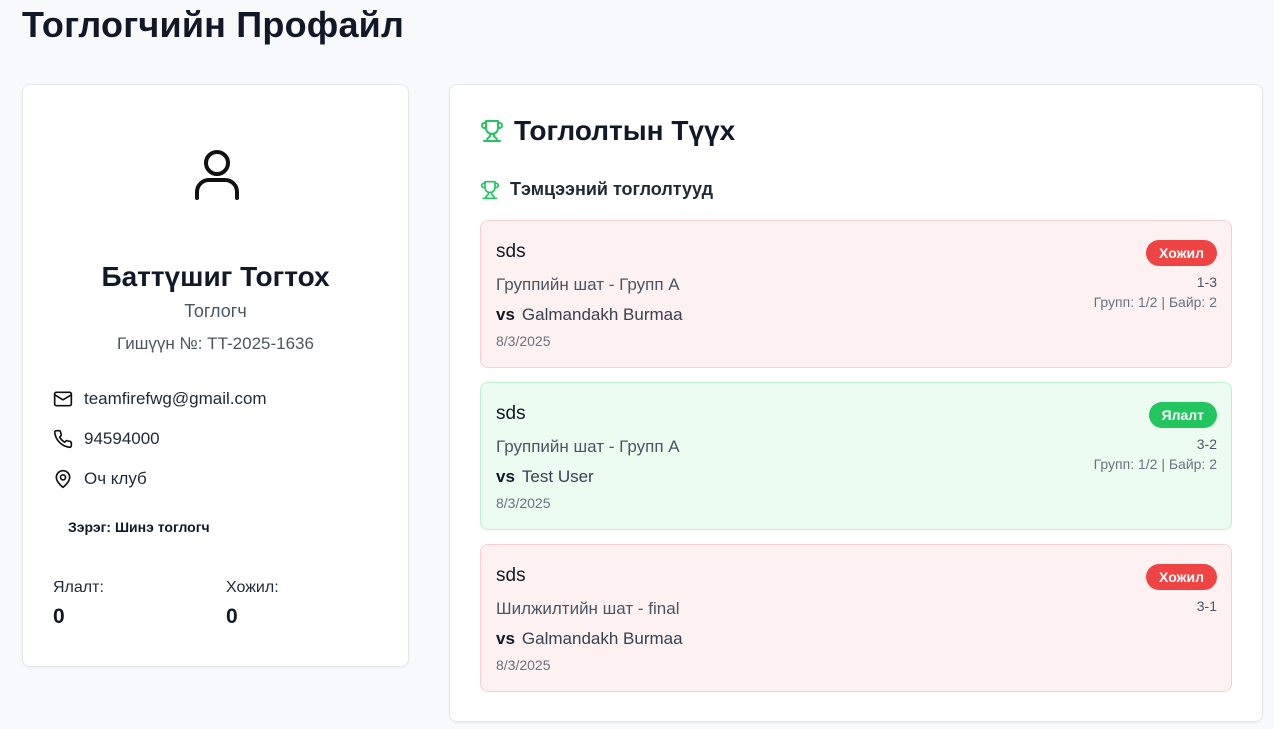 The height and width of the screenshot is (729, 1274). I want to click on phone-text: 94594000, so click(122, 438).